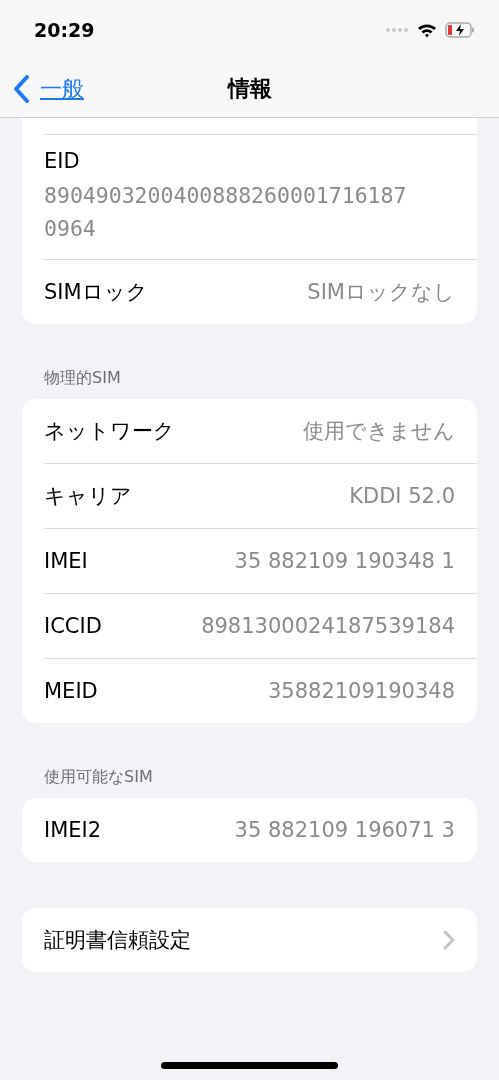 The height and width of the screenshot is (1080, 499). What do you see at coordinates (449, 940) in the screenshot?
I see `chevron-icon` at bounding box center [449, 940].